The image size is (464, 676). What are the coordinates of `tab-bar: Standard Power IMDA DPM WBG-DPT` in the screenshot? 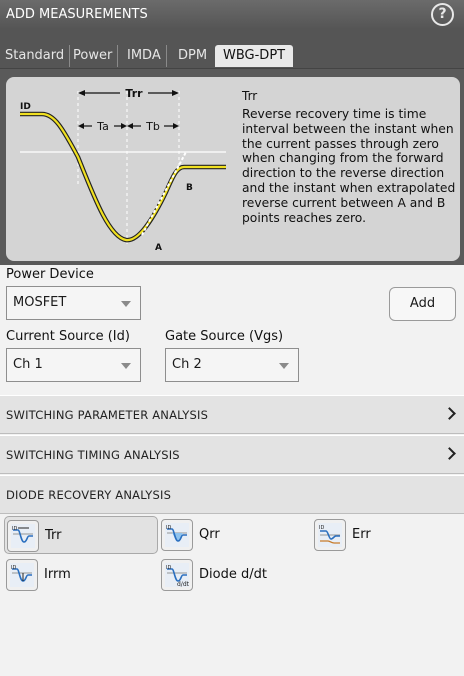 It's located at (232, 49).